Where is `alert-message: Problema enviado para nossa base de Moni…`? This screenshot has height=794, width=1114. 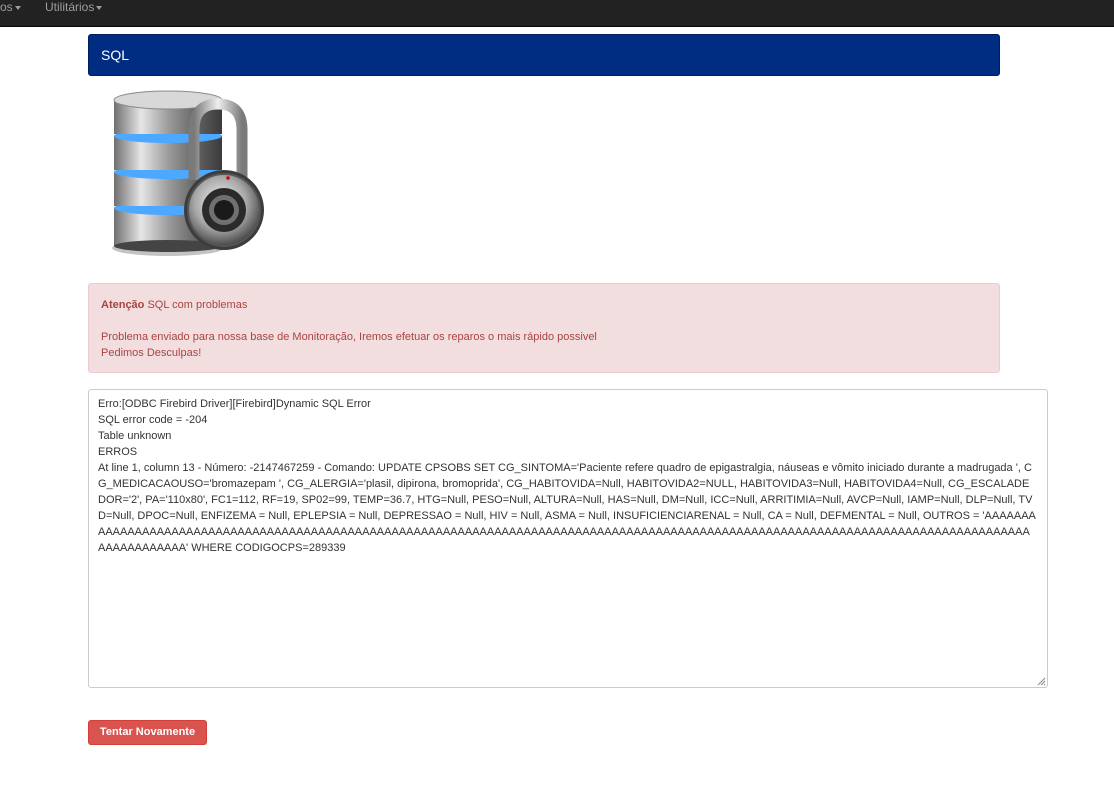
alert-message: Problema enviado para nossa base de Moni… is located at coordinates (349, 337).